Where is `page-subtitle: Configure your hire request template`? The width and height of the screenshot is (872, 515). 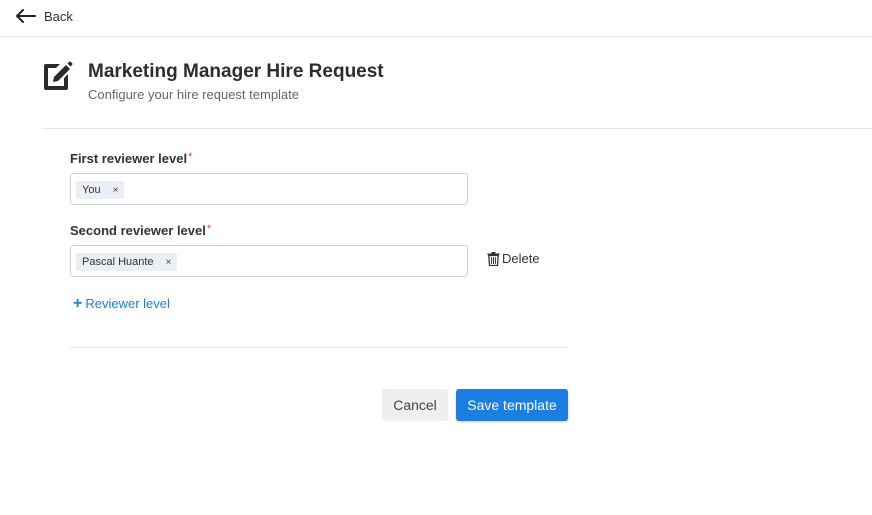
page-subtitle: Configure your hire request template is located at coordinates (194, 94).